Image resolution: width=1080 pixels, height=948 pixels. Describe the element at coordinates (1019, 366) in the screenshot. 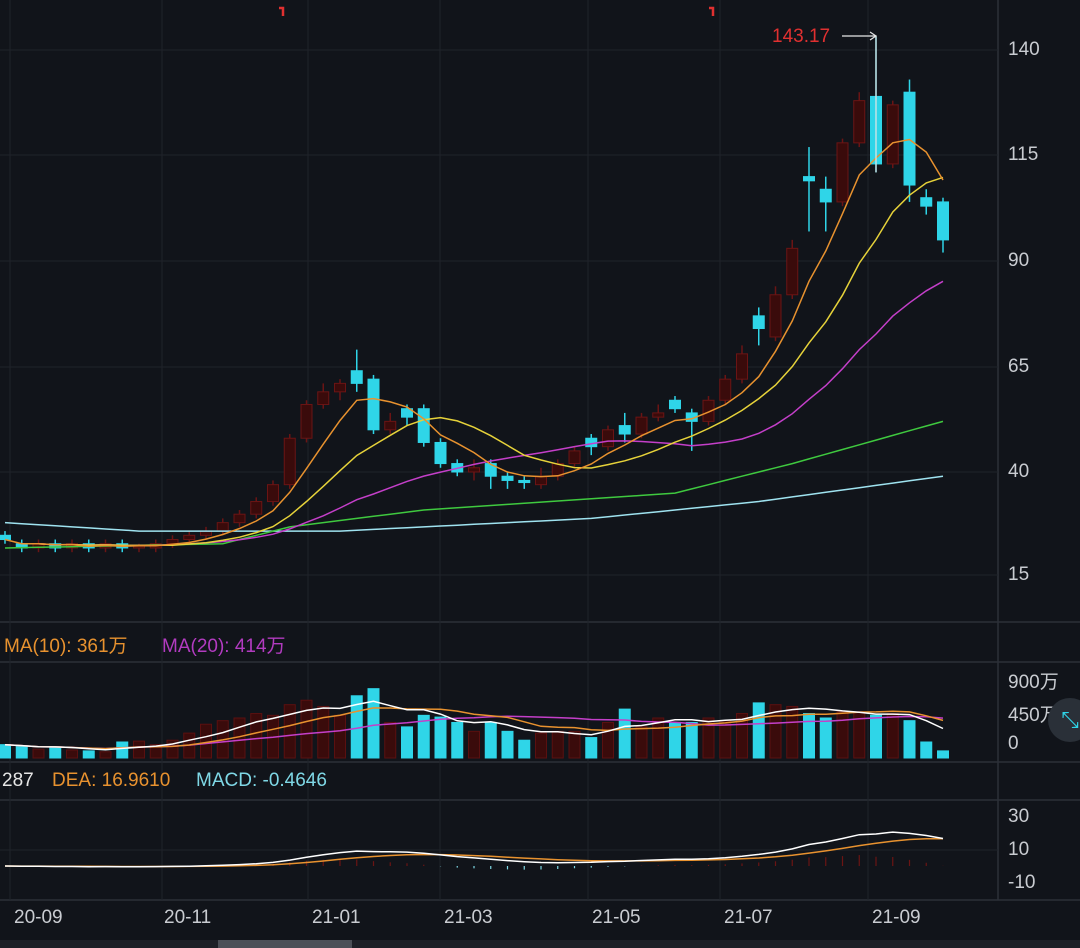

I see `price-tick: 65` at that location.